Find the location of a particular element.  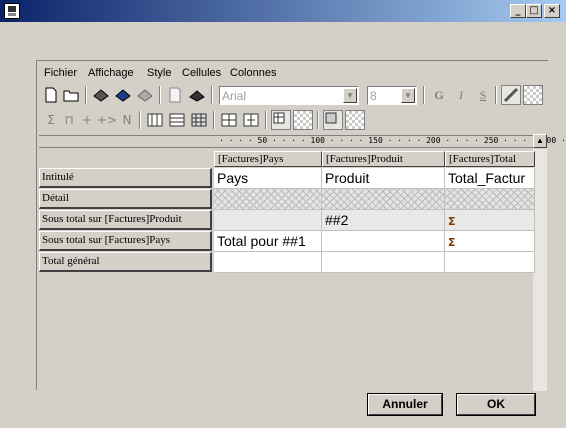

minimize-button: _ is located at coordinates (518, 11).